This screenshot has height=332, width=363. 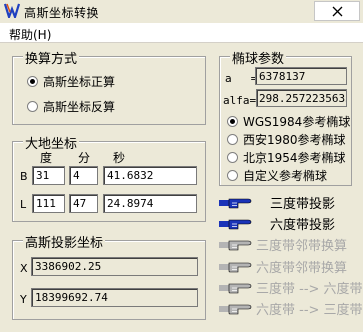 I want to click on action-three-degree-projection: 三度带投影, so click(x=276, y=202).